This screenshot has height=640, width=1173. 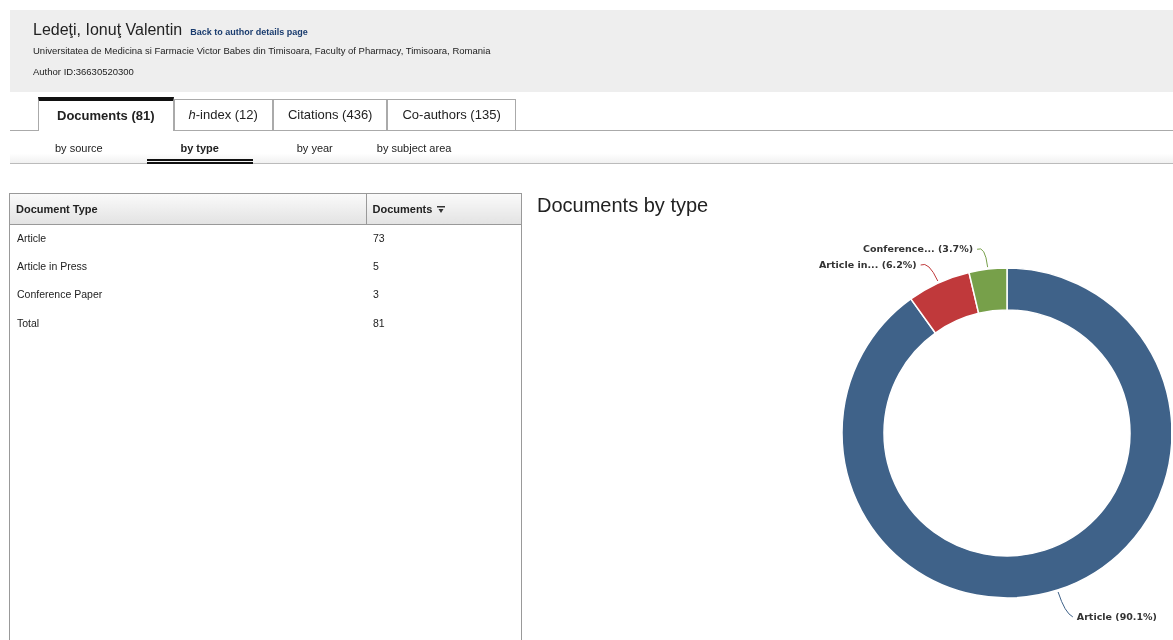 What do you see at coordinates (623, 205) in the screenshot?
I see `chart-title: Documents by type` at bounding box center [623, 205].